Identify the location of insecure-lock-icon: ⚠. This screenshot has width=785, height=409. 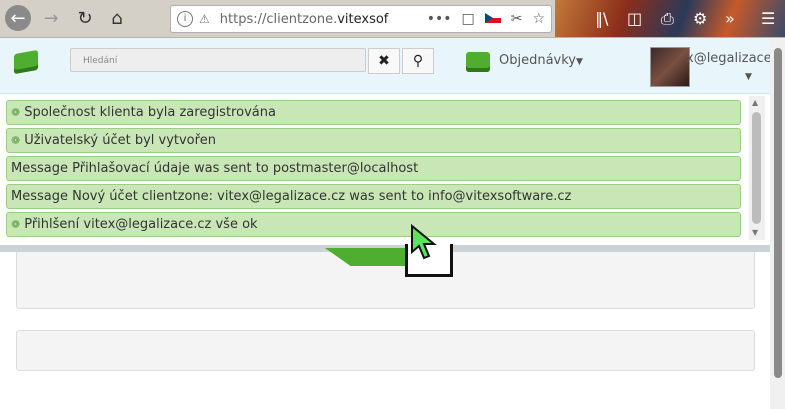
(204, 19).